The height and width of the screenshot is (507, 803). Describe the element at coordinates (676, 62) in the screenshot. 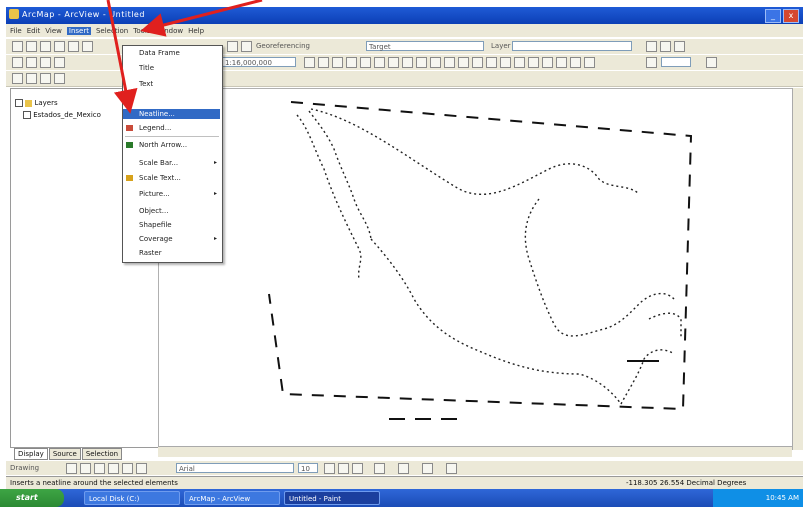

I see `font-size-mini-field` at that location.